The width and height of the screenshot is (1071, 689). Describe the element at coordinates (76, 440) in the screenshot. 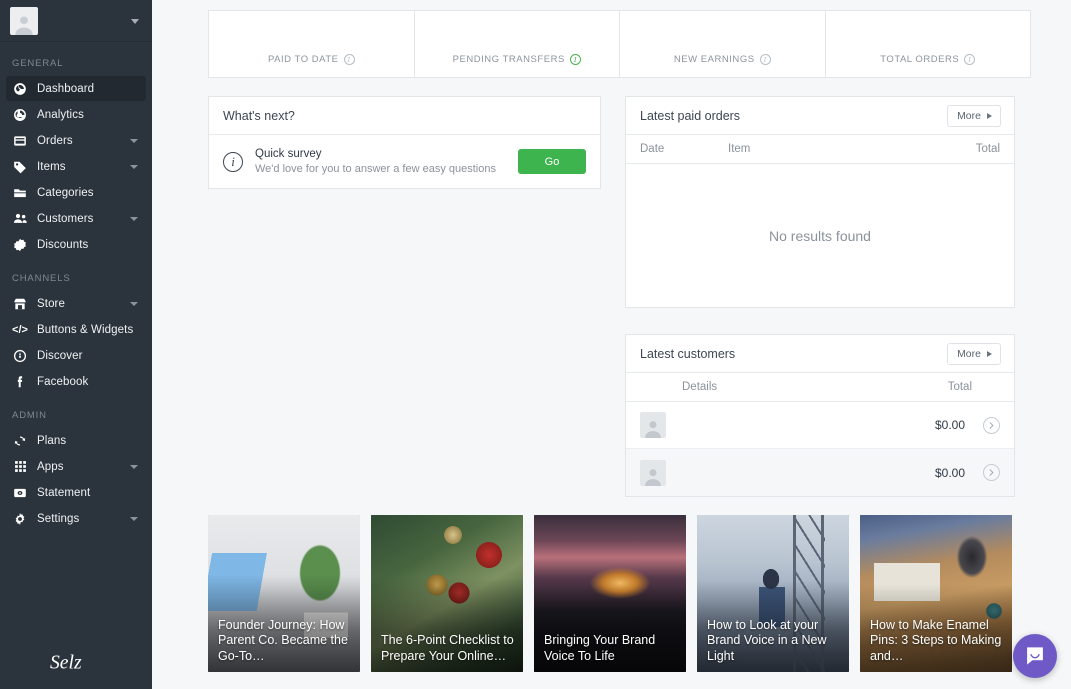

I see `sidebar-item-plans: Plans` at that location.